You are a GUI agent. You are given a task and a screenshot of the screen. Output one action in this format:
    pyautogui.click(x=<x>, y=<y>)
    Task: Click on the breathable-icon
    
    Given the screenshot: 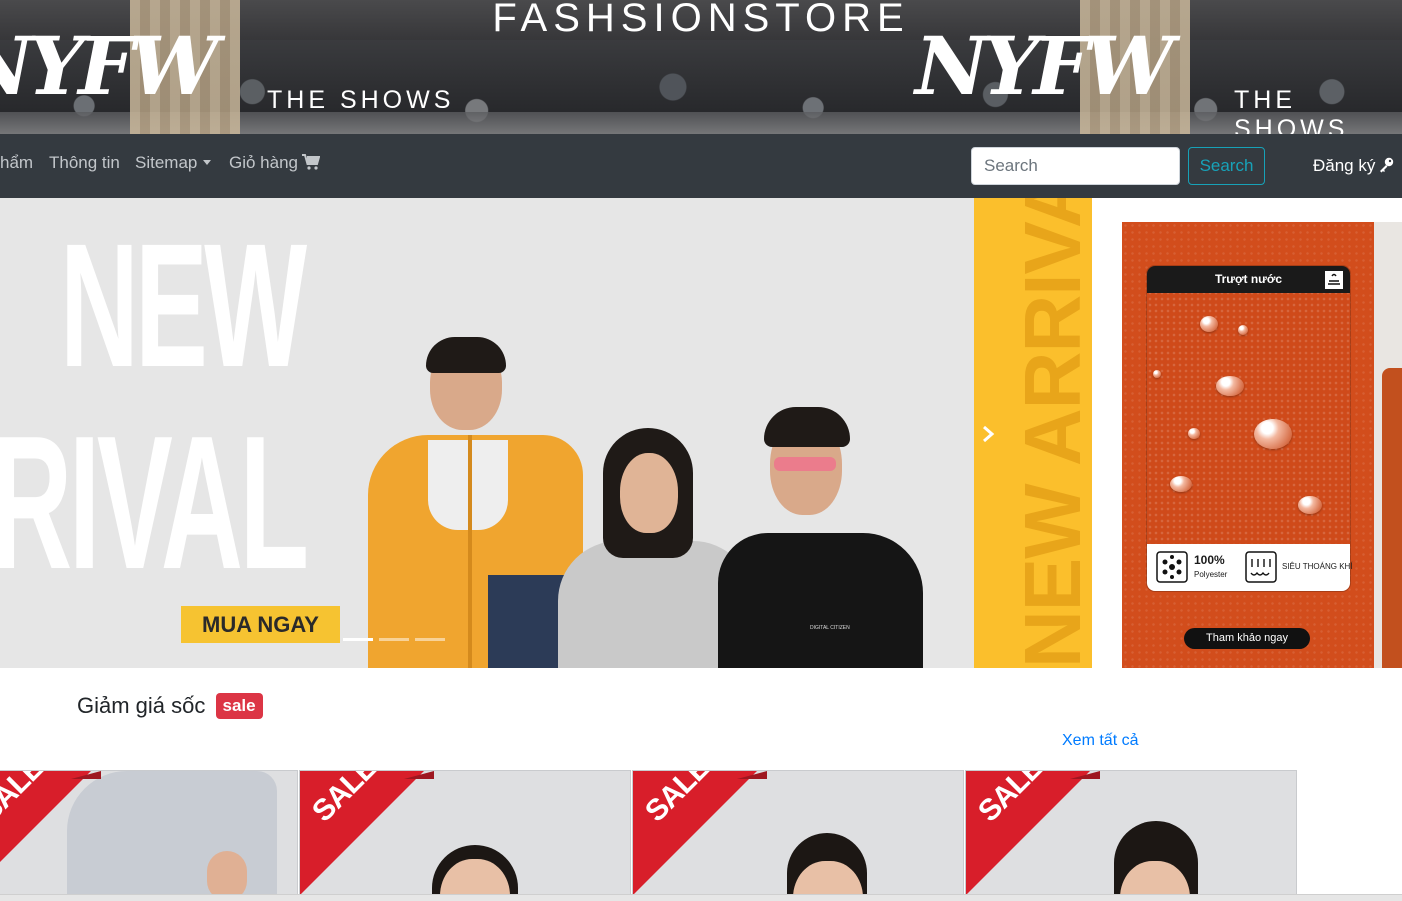 What is the action you would take?
    pyautogui.click(x=1261, y=567)
    